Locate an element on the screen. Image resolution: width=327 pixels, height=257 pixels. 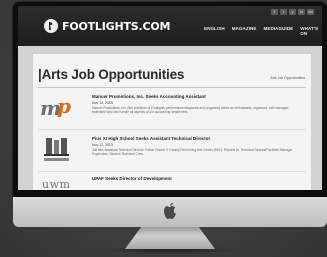
apple-logo-icon is located at coordinates (170, 210).